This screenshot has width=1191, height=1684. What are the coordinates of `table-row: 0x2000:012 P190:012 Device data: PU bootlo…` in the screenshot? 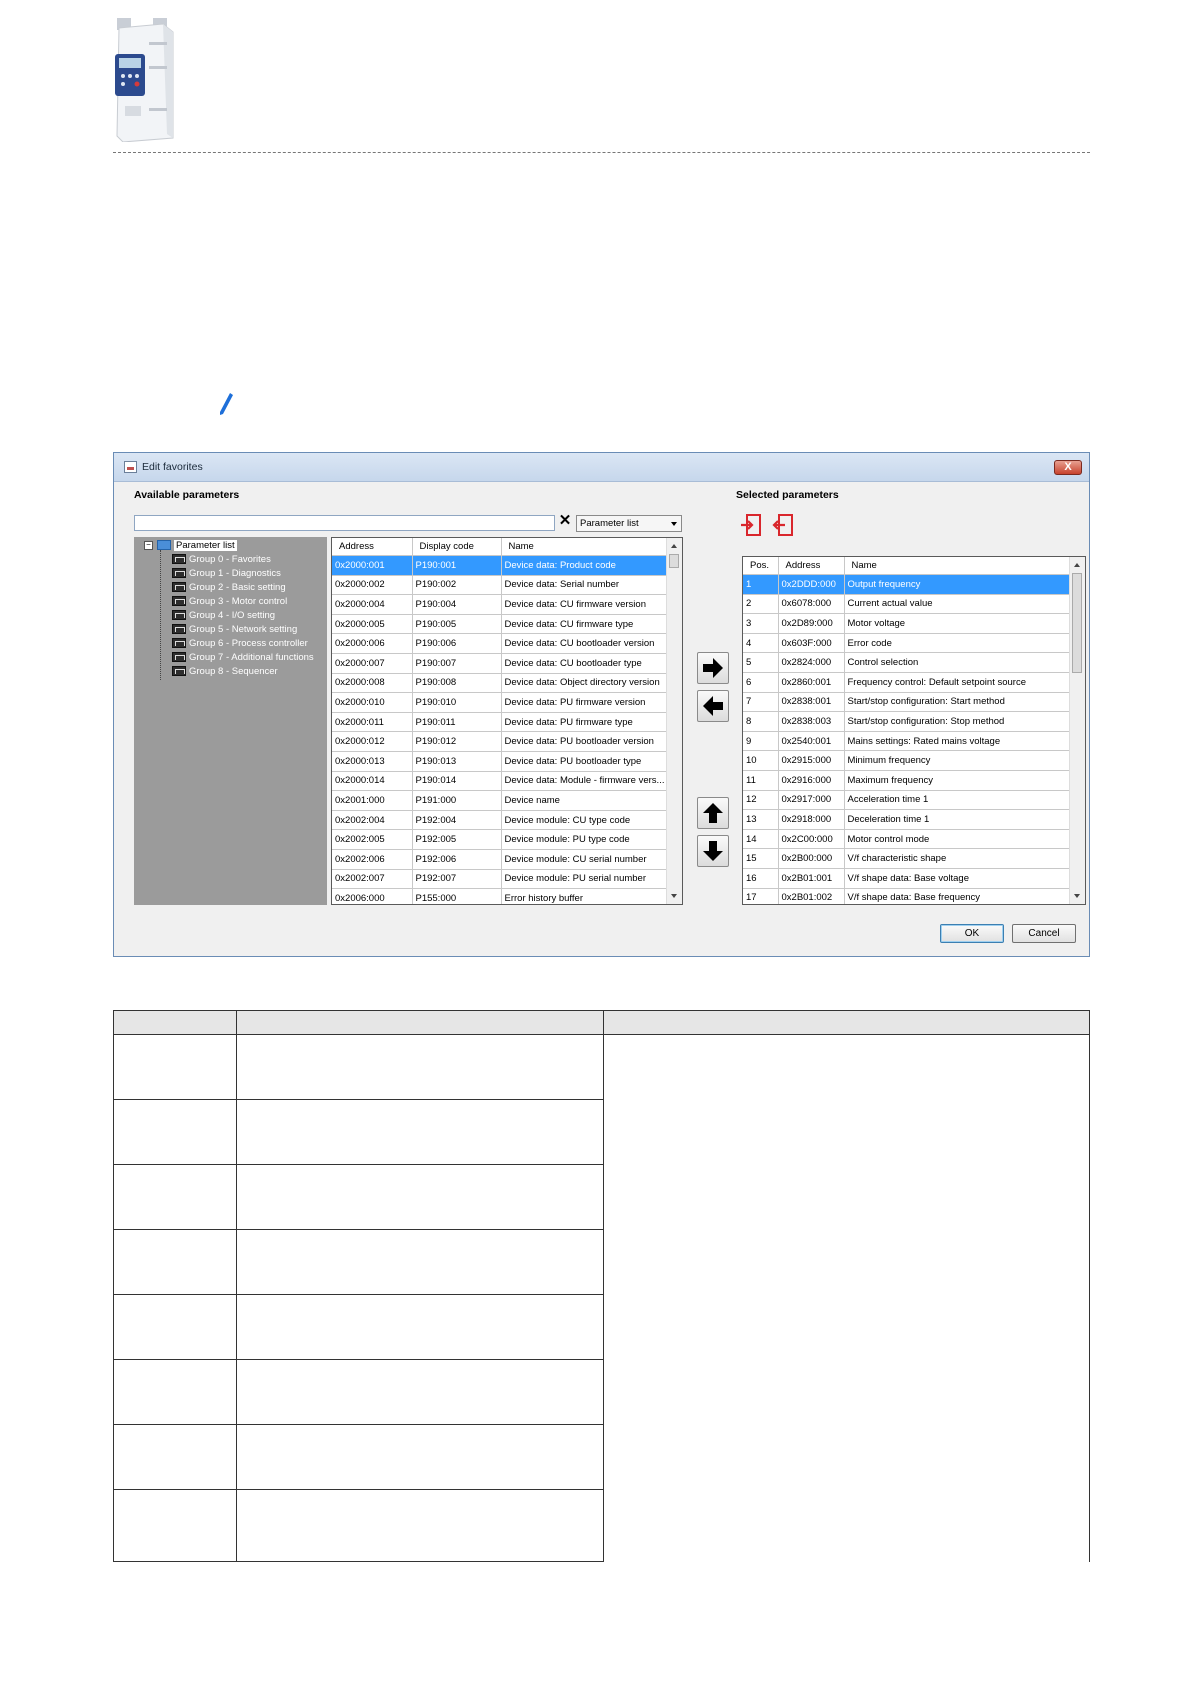 It's located at (500, 741).